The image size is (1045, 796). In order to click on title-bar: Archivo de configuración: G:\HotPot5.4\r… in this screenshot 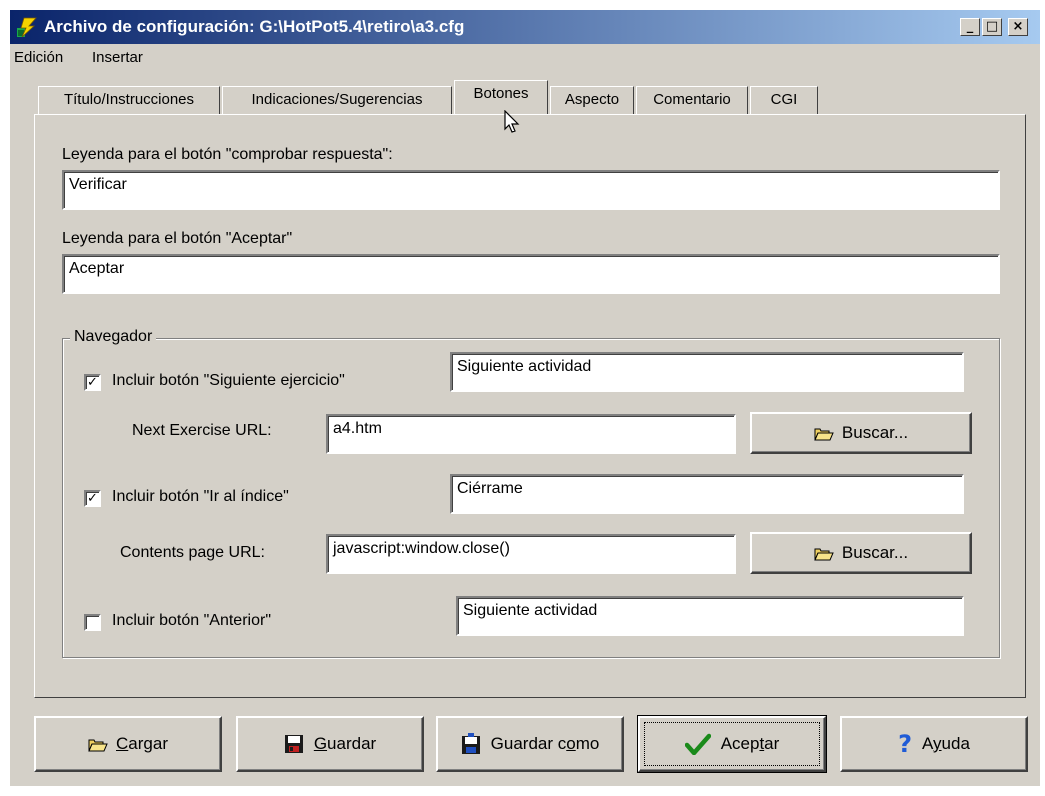, I will do `click(525, 27)`.